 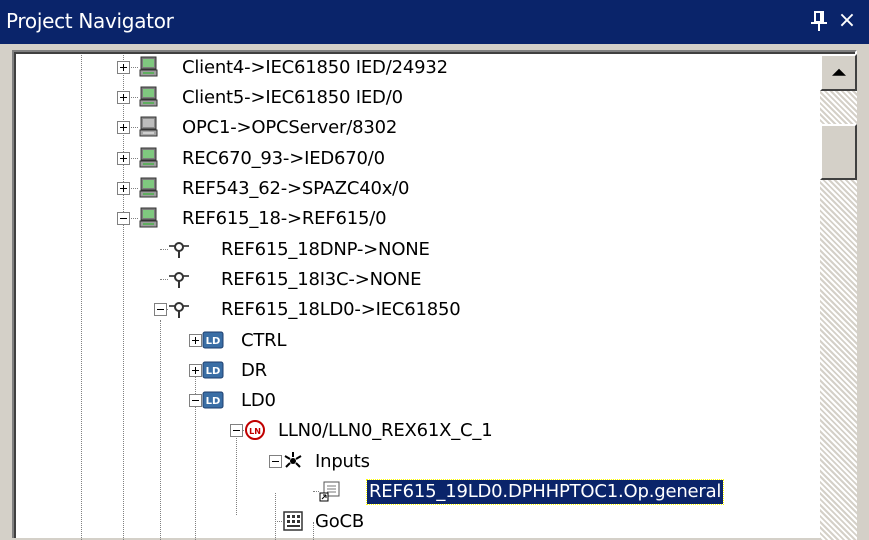 What do you see at coordinates (293, 521) in the screenshot?
I see `goose-control-block-icon` at bounding box center [293, 521].